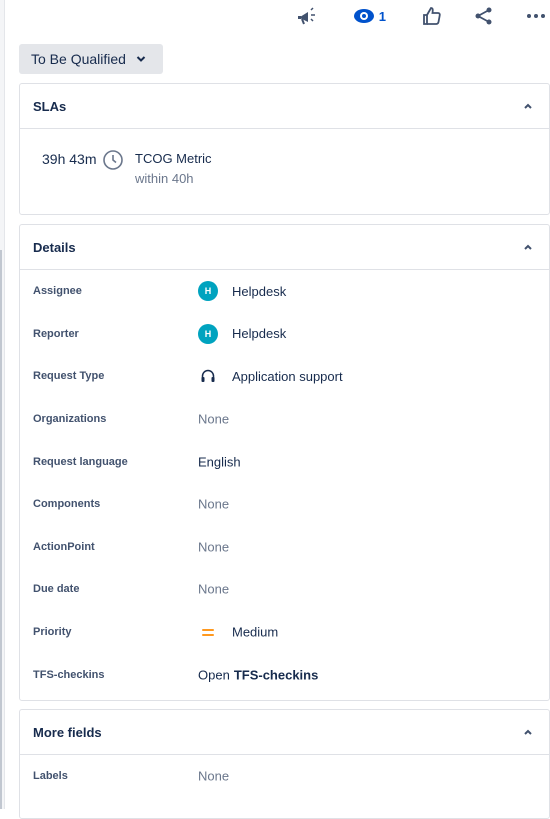  What do you see at coordinates (56, 333) in the screenshot?
I see `field-label: Reporter` at bounding box center [56, 333].